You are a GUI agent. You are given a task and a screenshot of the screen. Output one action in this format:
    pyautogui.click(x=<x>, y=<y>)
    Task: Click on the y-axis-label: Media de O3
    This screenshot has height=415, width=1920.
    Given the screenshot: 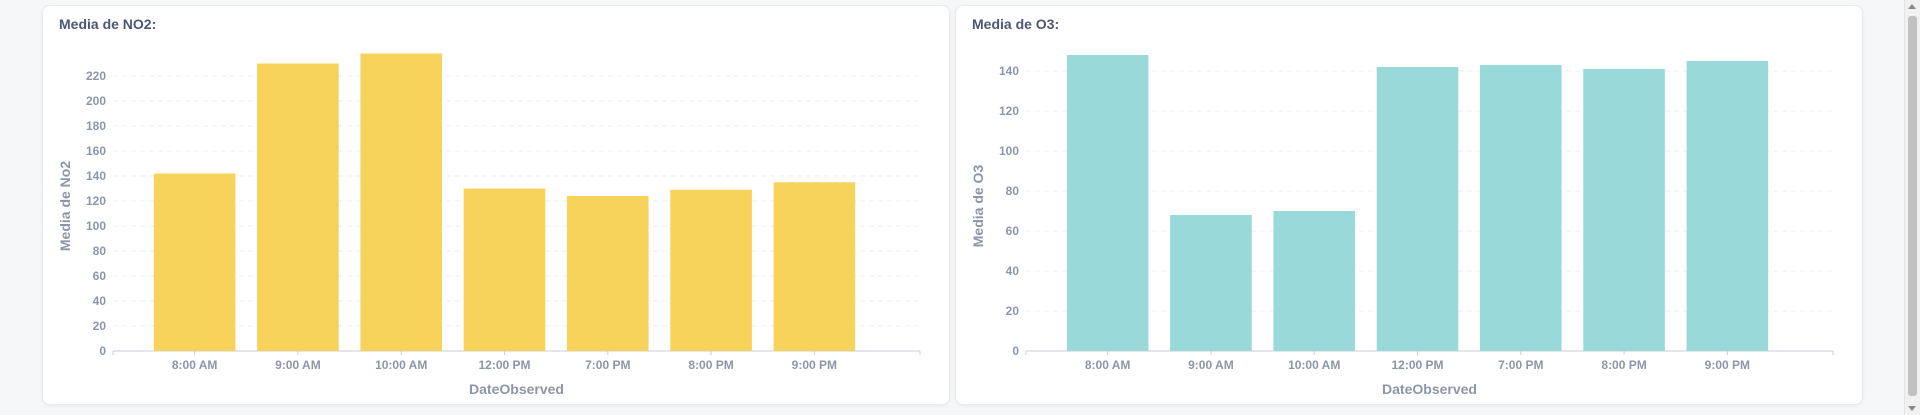 What is the action you would take?
    pyautogui.click(x=978, y=206)
    